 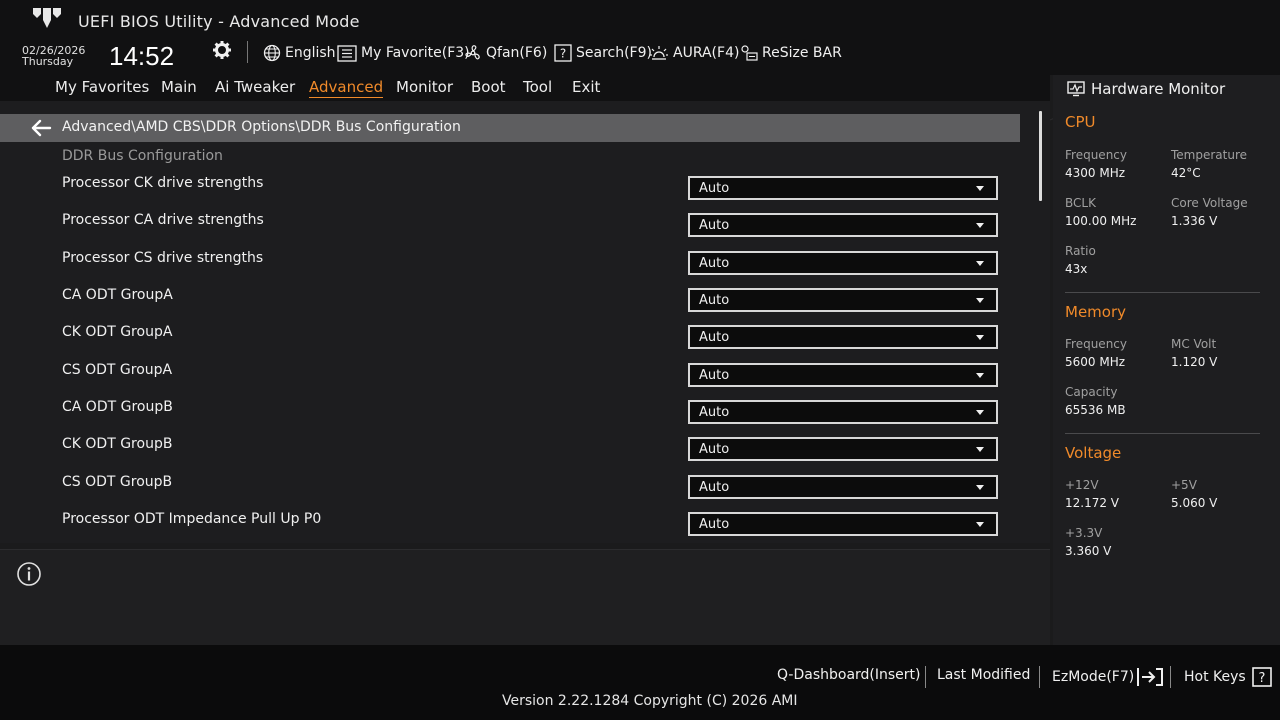 I want to click on setting-label: CK ODT GroupA, so click(x=117, y=332).